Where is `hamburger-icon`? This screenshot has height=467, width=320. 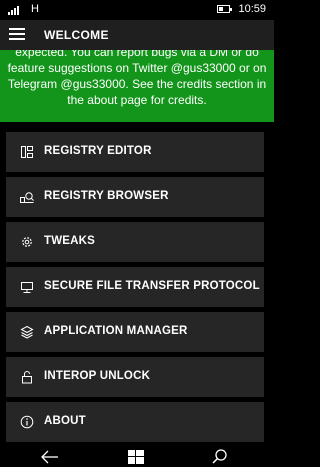 hamburger-icon is located at coordinates (17, 34).